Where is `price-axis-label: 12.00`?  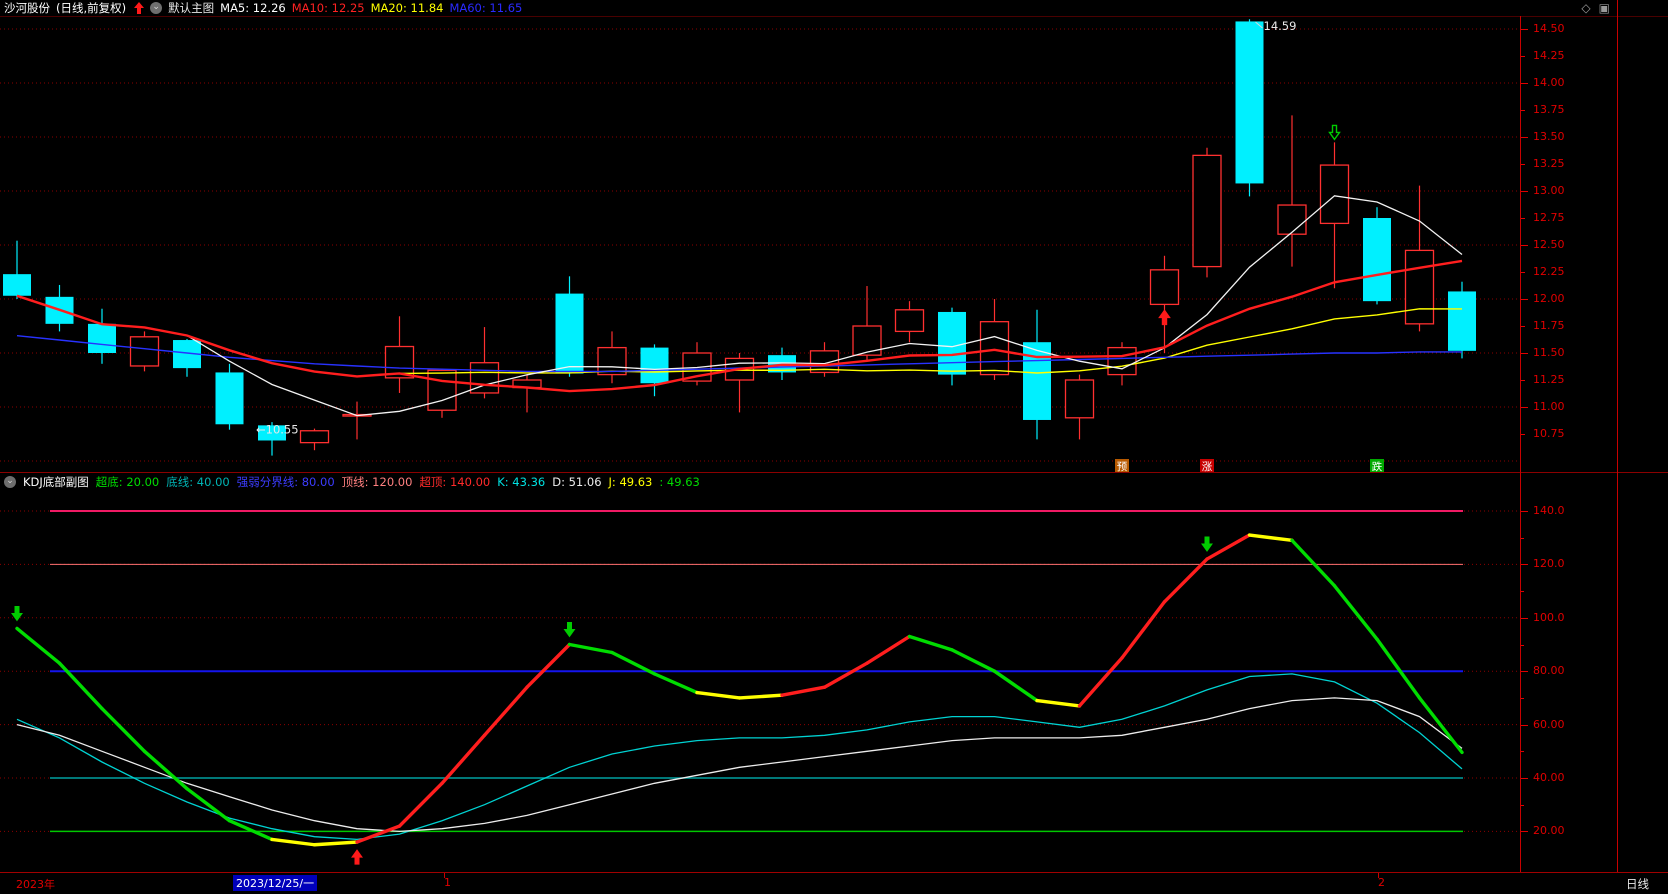 price-axis-label: 12.00 is located at coordinates (1549, 298).